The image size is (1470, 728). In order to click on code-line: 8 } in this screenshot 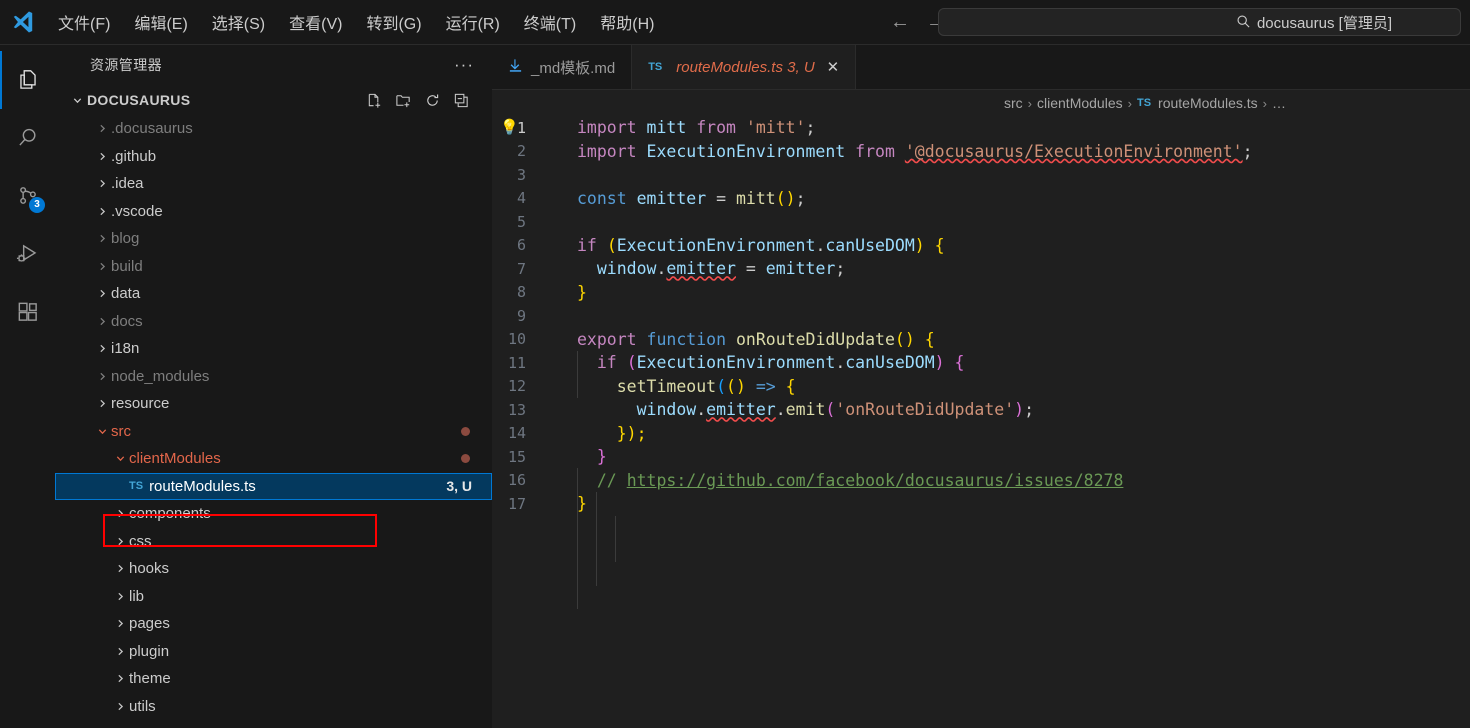, I will do `click(981, 293)`.